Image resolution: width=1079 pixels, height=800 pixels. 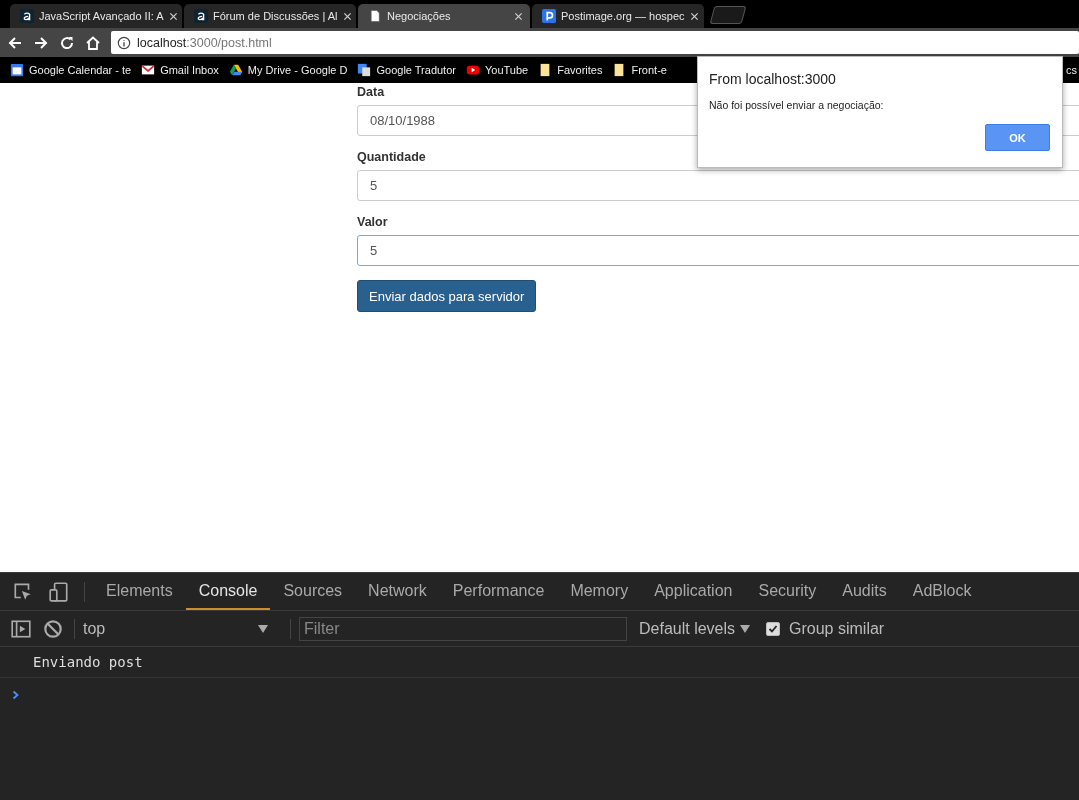 I want to click on dialog-title: From localhost:3000, so click(x=773, y=79).